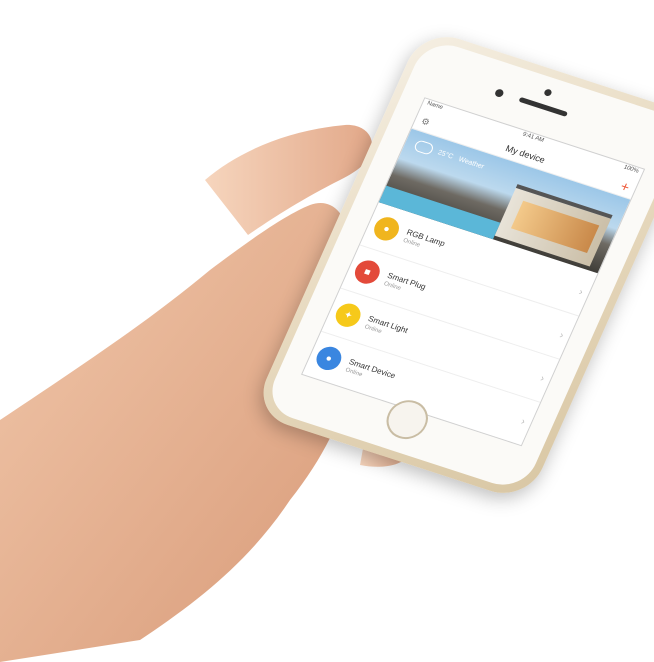 The height and width of the screenshot is (662, 654). What do you see at coordinates (348, 315) in the screenshot?
I see `light-bulb-icon: ✦` at bounding box center [348, 315].